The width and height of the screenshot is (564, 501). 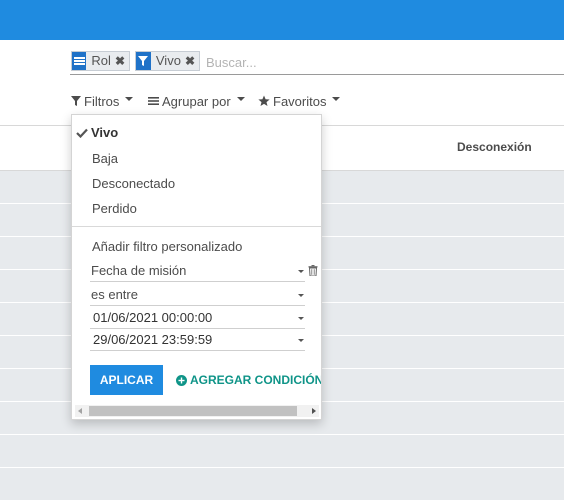 What do you see at coordinates (139, 270) in the screenshot?
I see `condition-field-value: Fecha de misión` at bounding box center [139, 270].